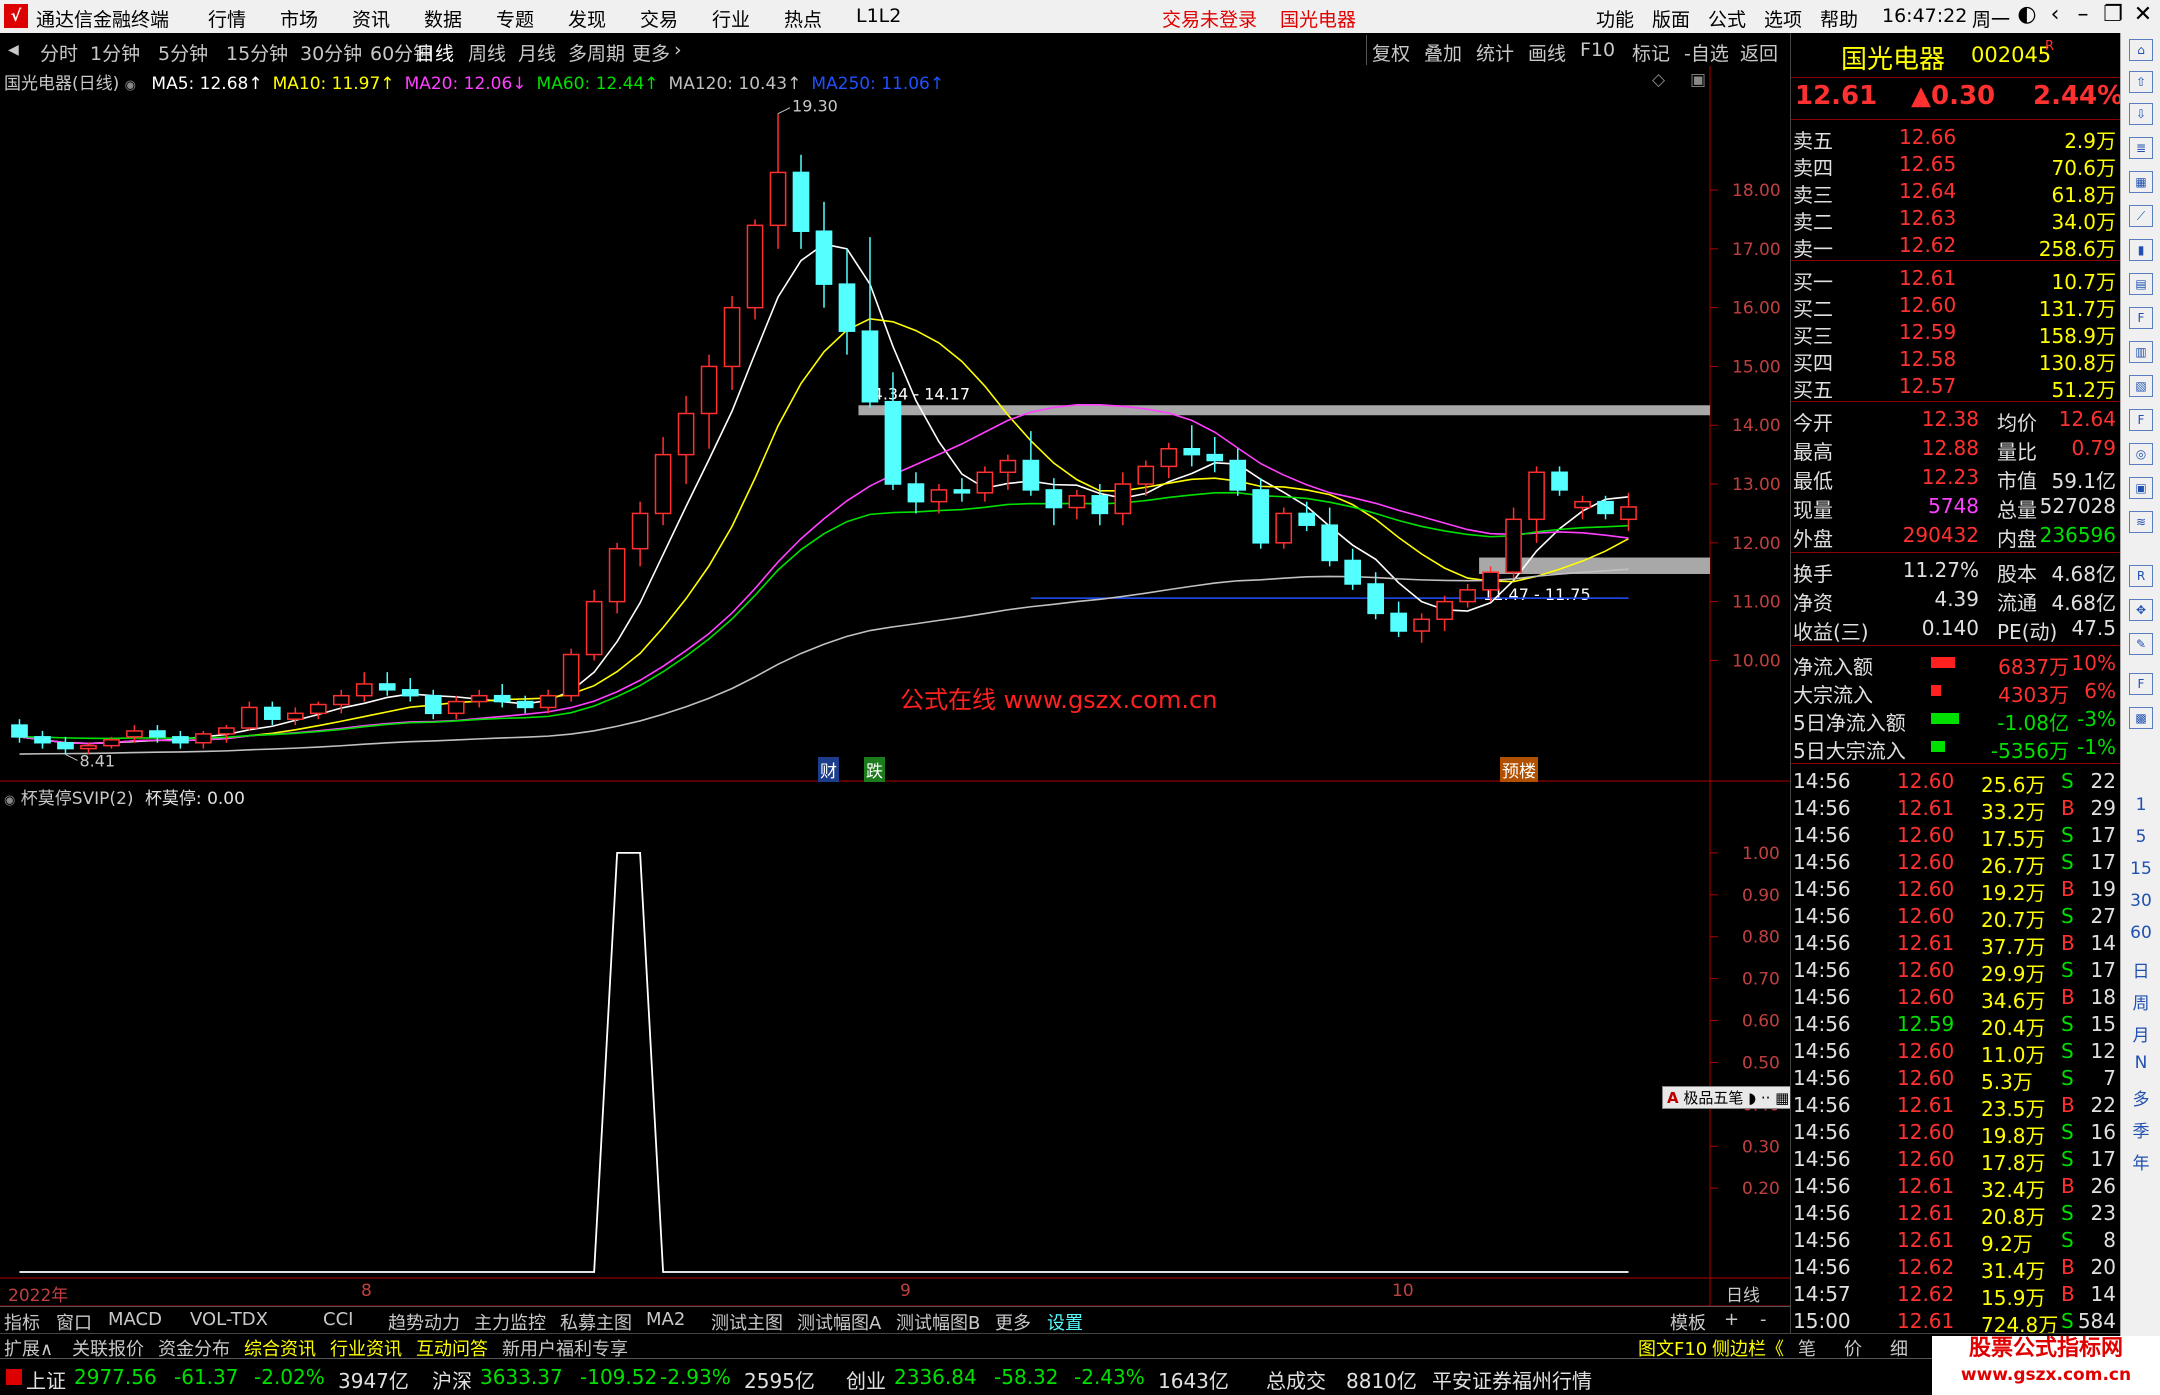  Describe the element at coordinates (1727, 18) in the screenshot. I see `menu-formula: 公式` at that location.